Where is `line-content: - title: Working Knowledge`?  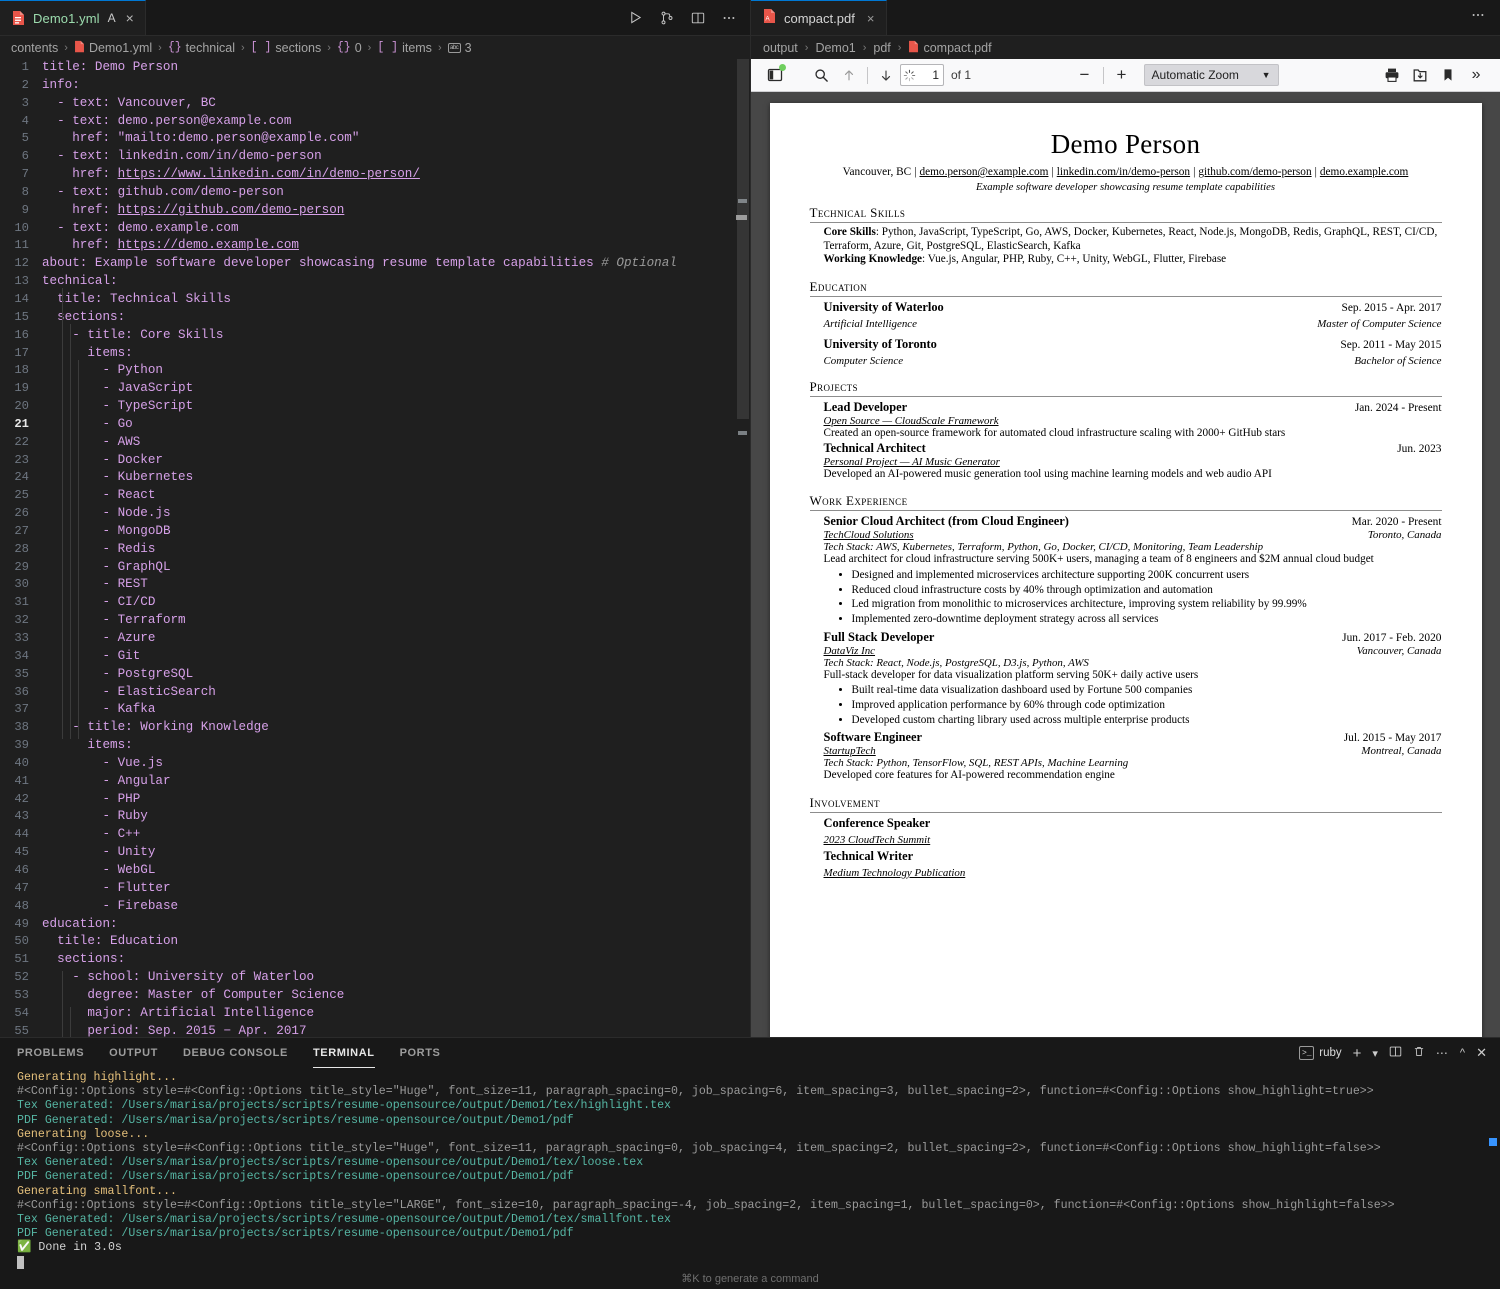 line-content: - title: Working Knowledge is located at coordinates (396, 728).